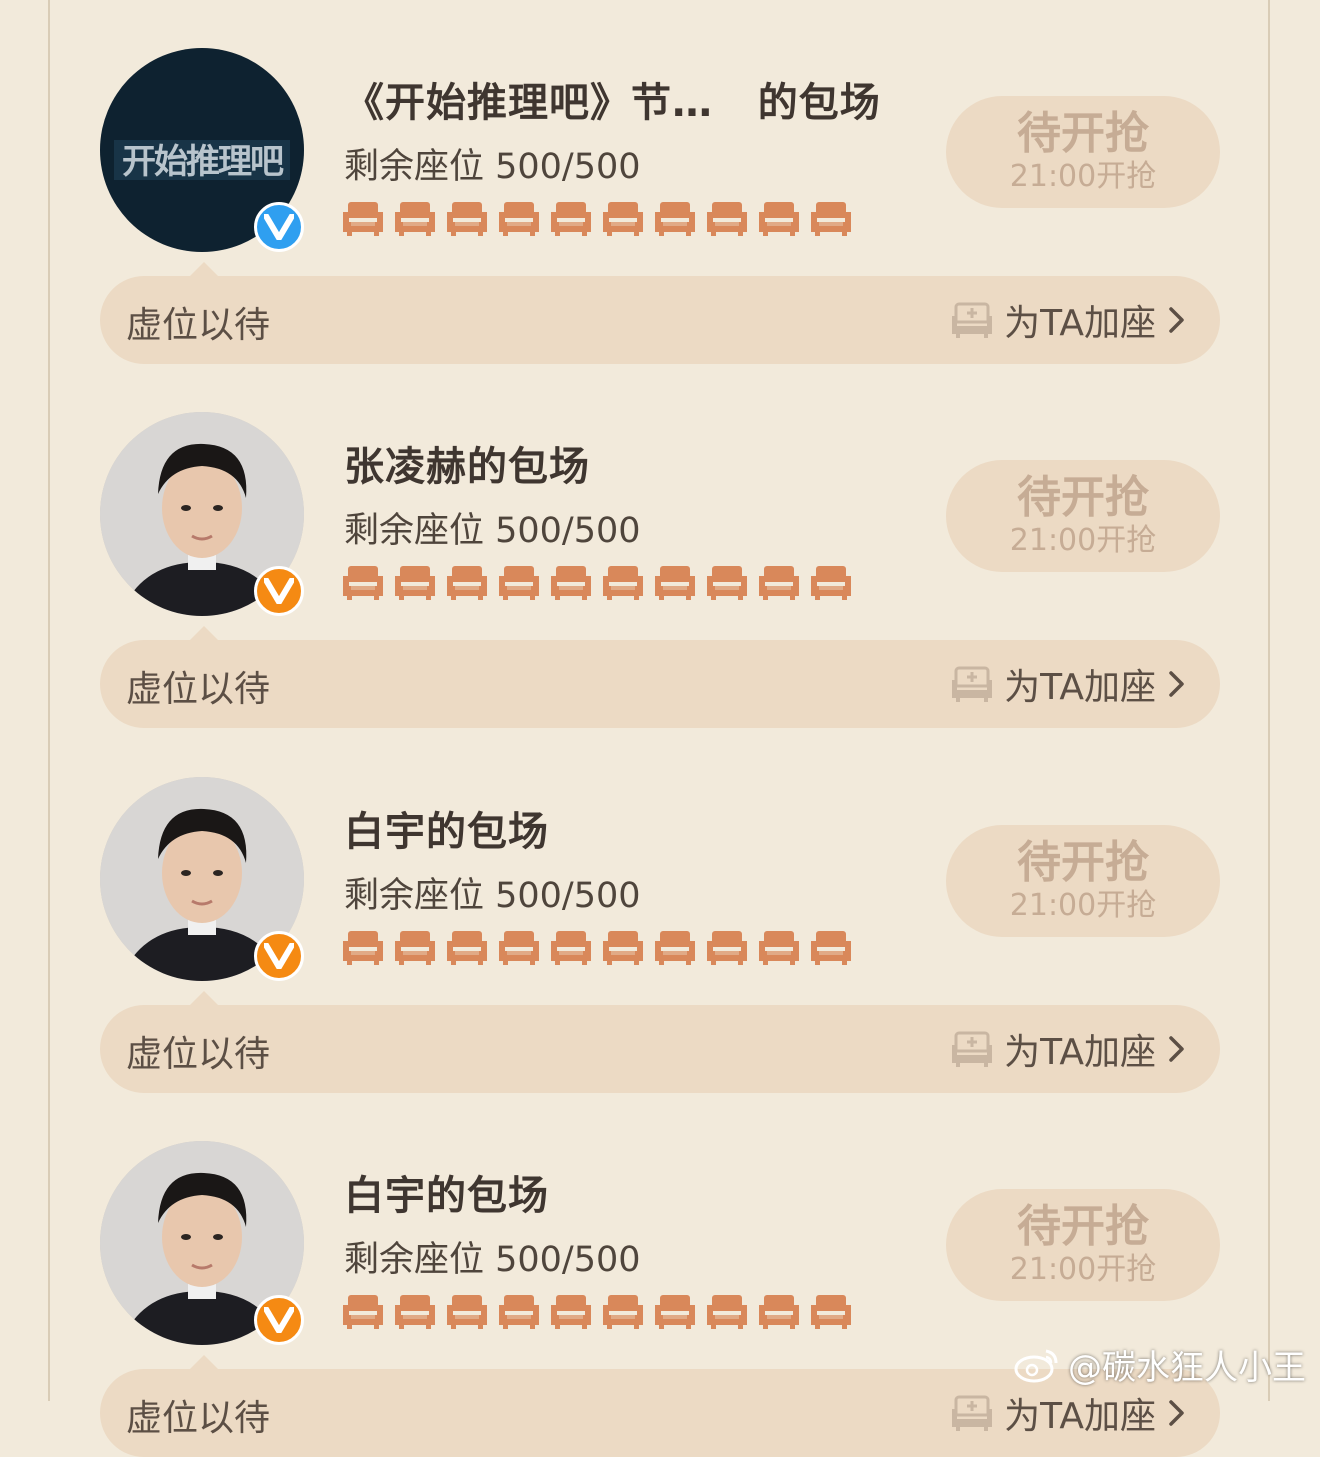 The image size is (1320, 1457). I want to click on watermark-text: @碳水狂人小王, so click(1187, 1368).